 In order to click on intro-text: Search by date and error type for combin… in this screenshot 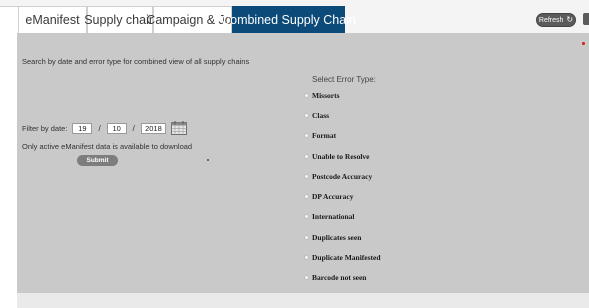, I will do `click(136, 61)`.